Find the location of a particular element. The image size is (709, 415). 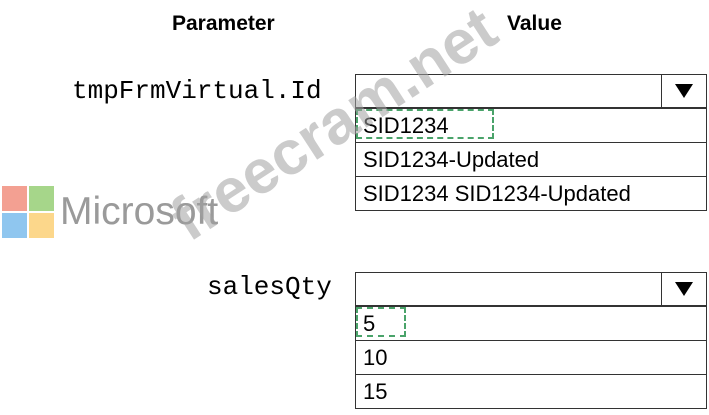

value-header: Value is located at coordinates (534, 23).